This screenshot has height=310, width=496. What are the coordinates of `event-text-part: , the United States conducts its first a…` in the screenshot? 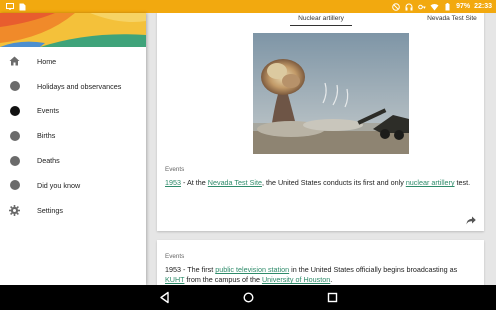 It's located at (333, 182).